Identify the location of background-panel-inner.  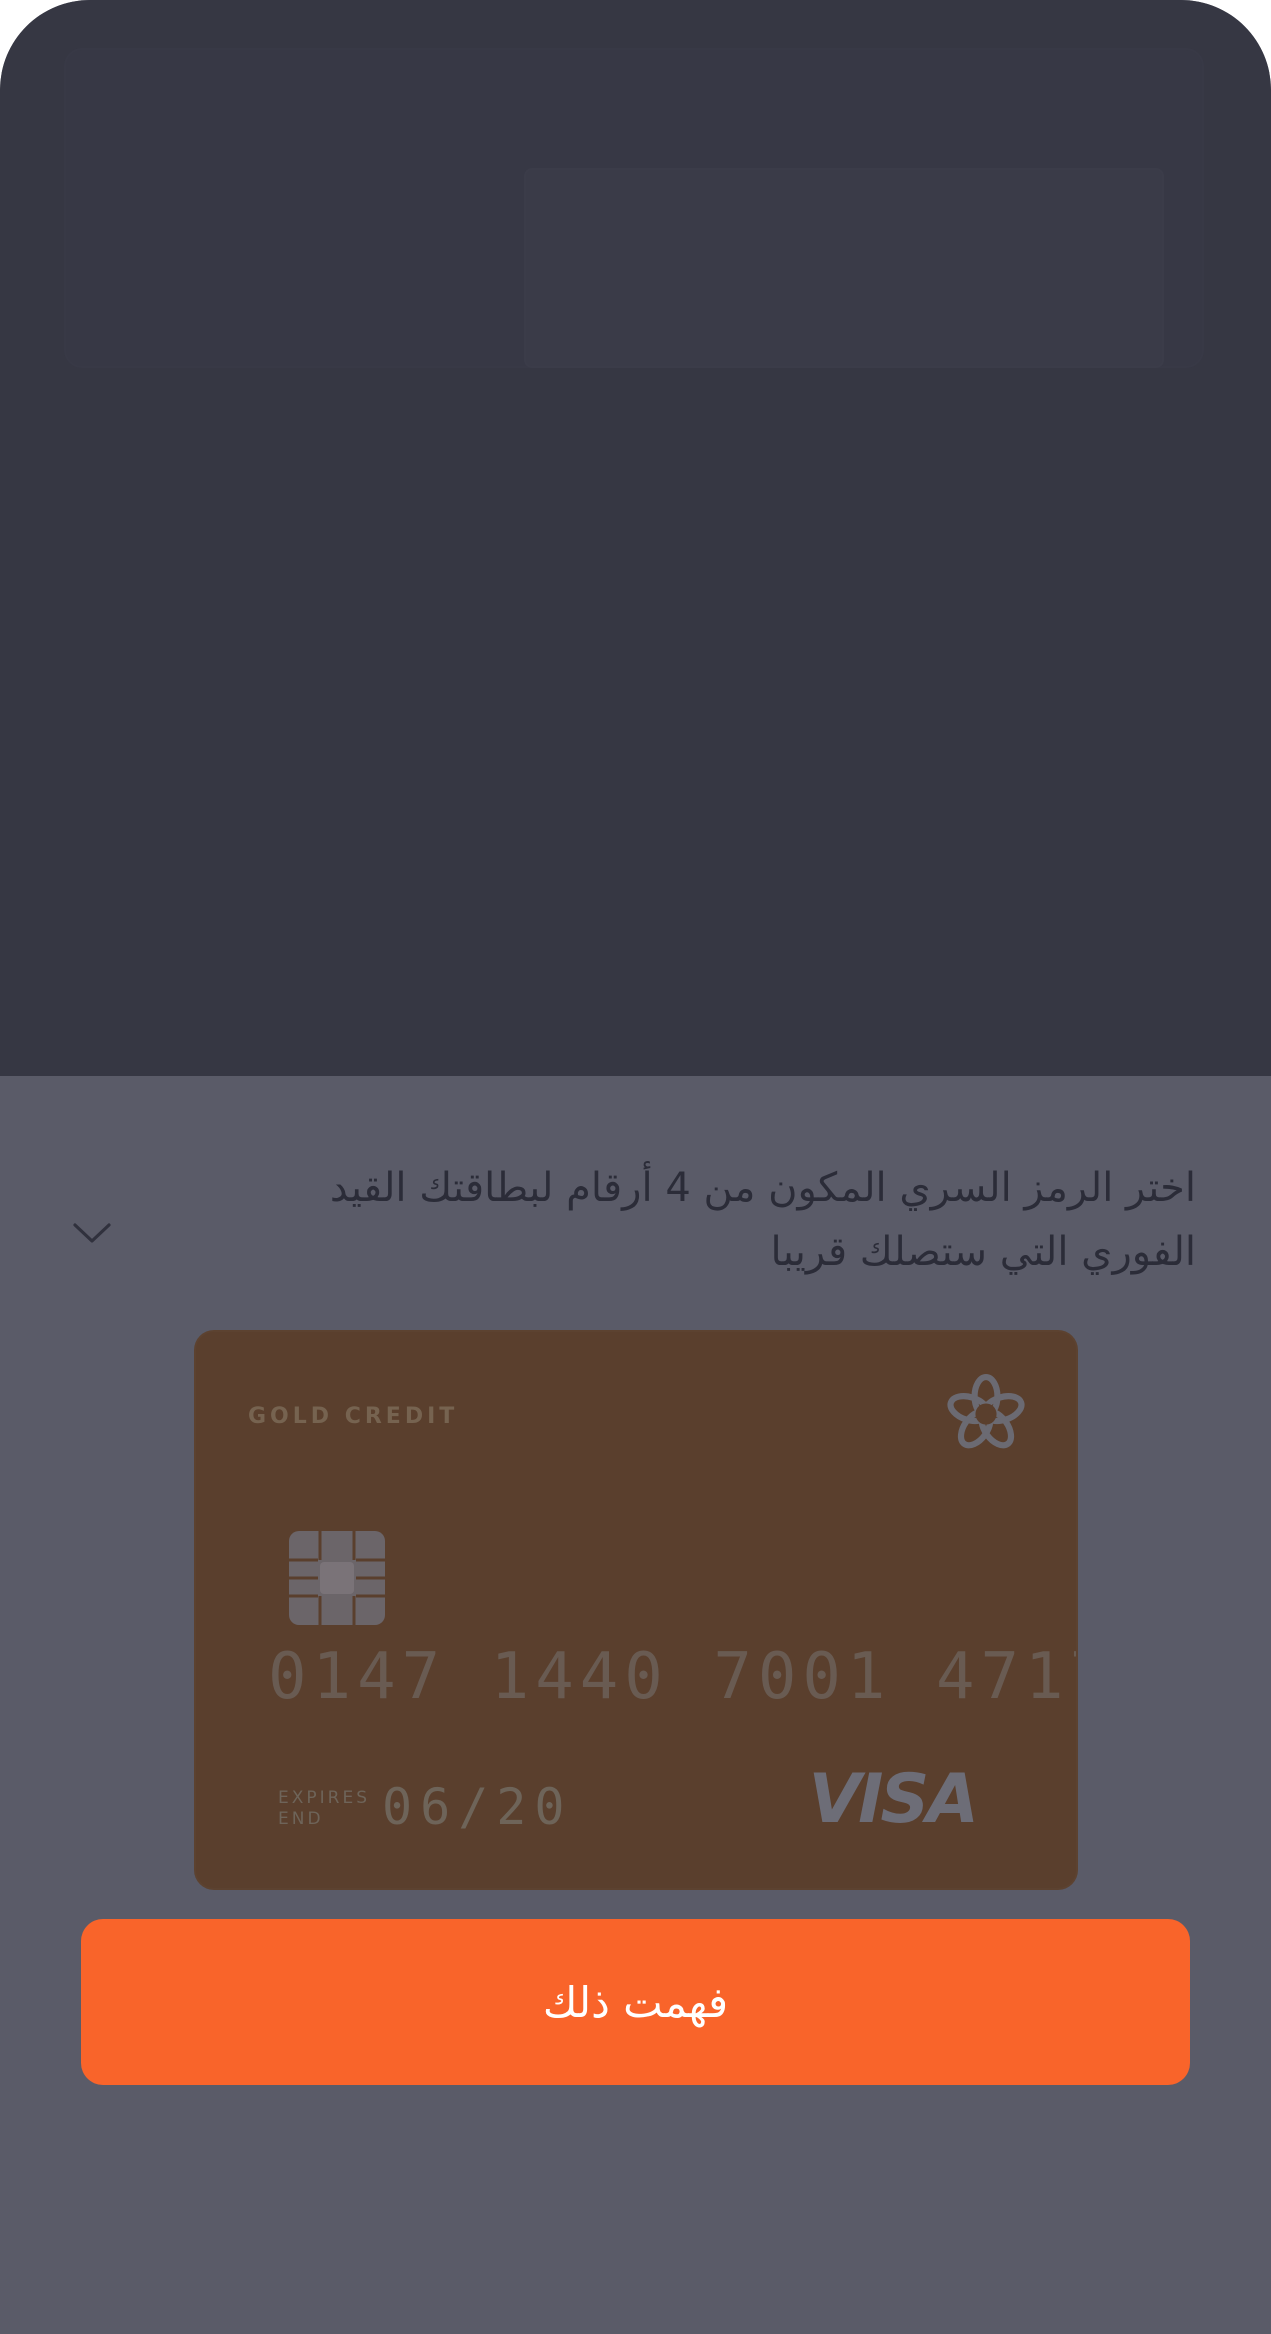
(844, 268).